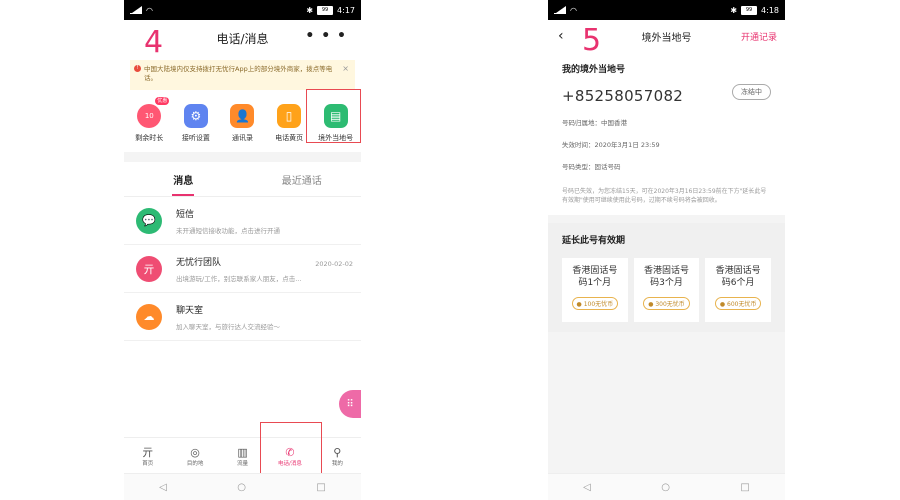  Describe the element at coordinates (242, 10) in the screenshot. I see `status-bar: ◠ ✱ 99 4:17` at that location.